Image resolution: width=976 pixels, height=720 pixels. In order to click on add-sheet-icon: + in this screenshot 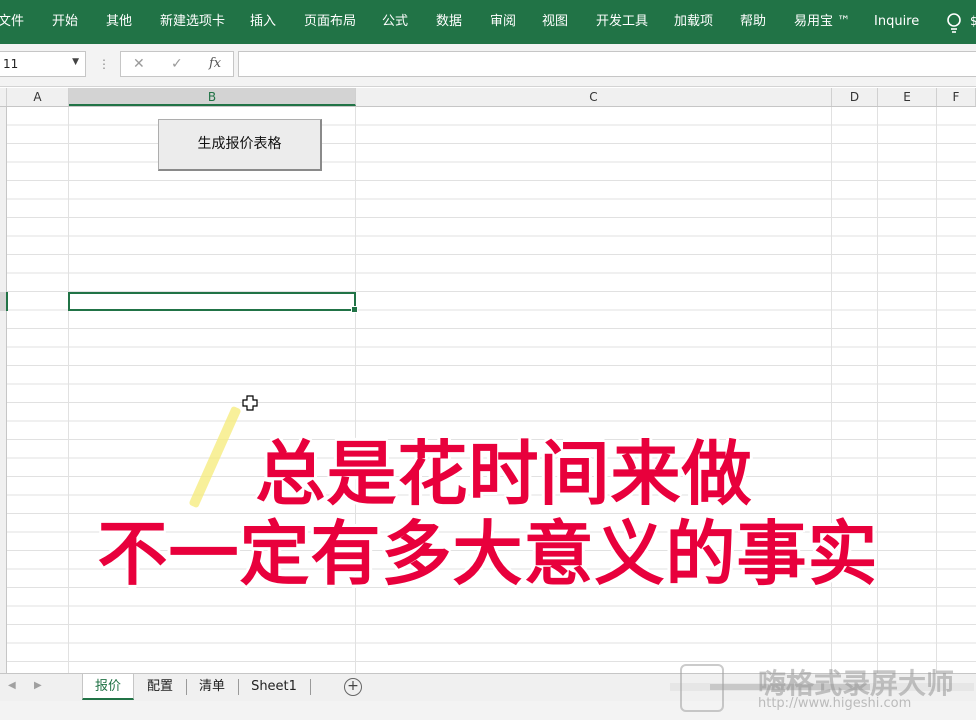, I will do `click(353, 687)`.